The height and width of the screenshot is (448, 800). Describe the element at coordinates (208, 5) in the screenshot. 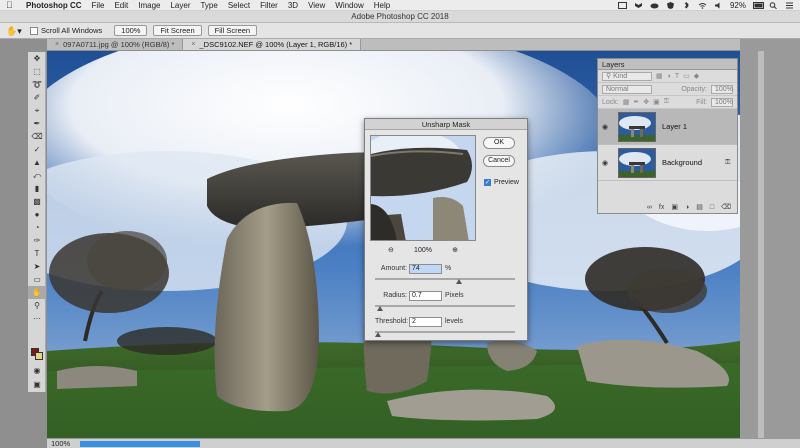

I see `menu-type: Type` at that location.